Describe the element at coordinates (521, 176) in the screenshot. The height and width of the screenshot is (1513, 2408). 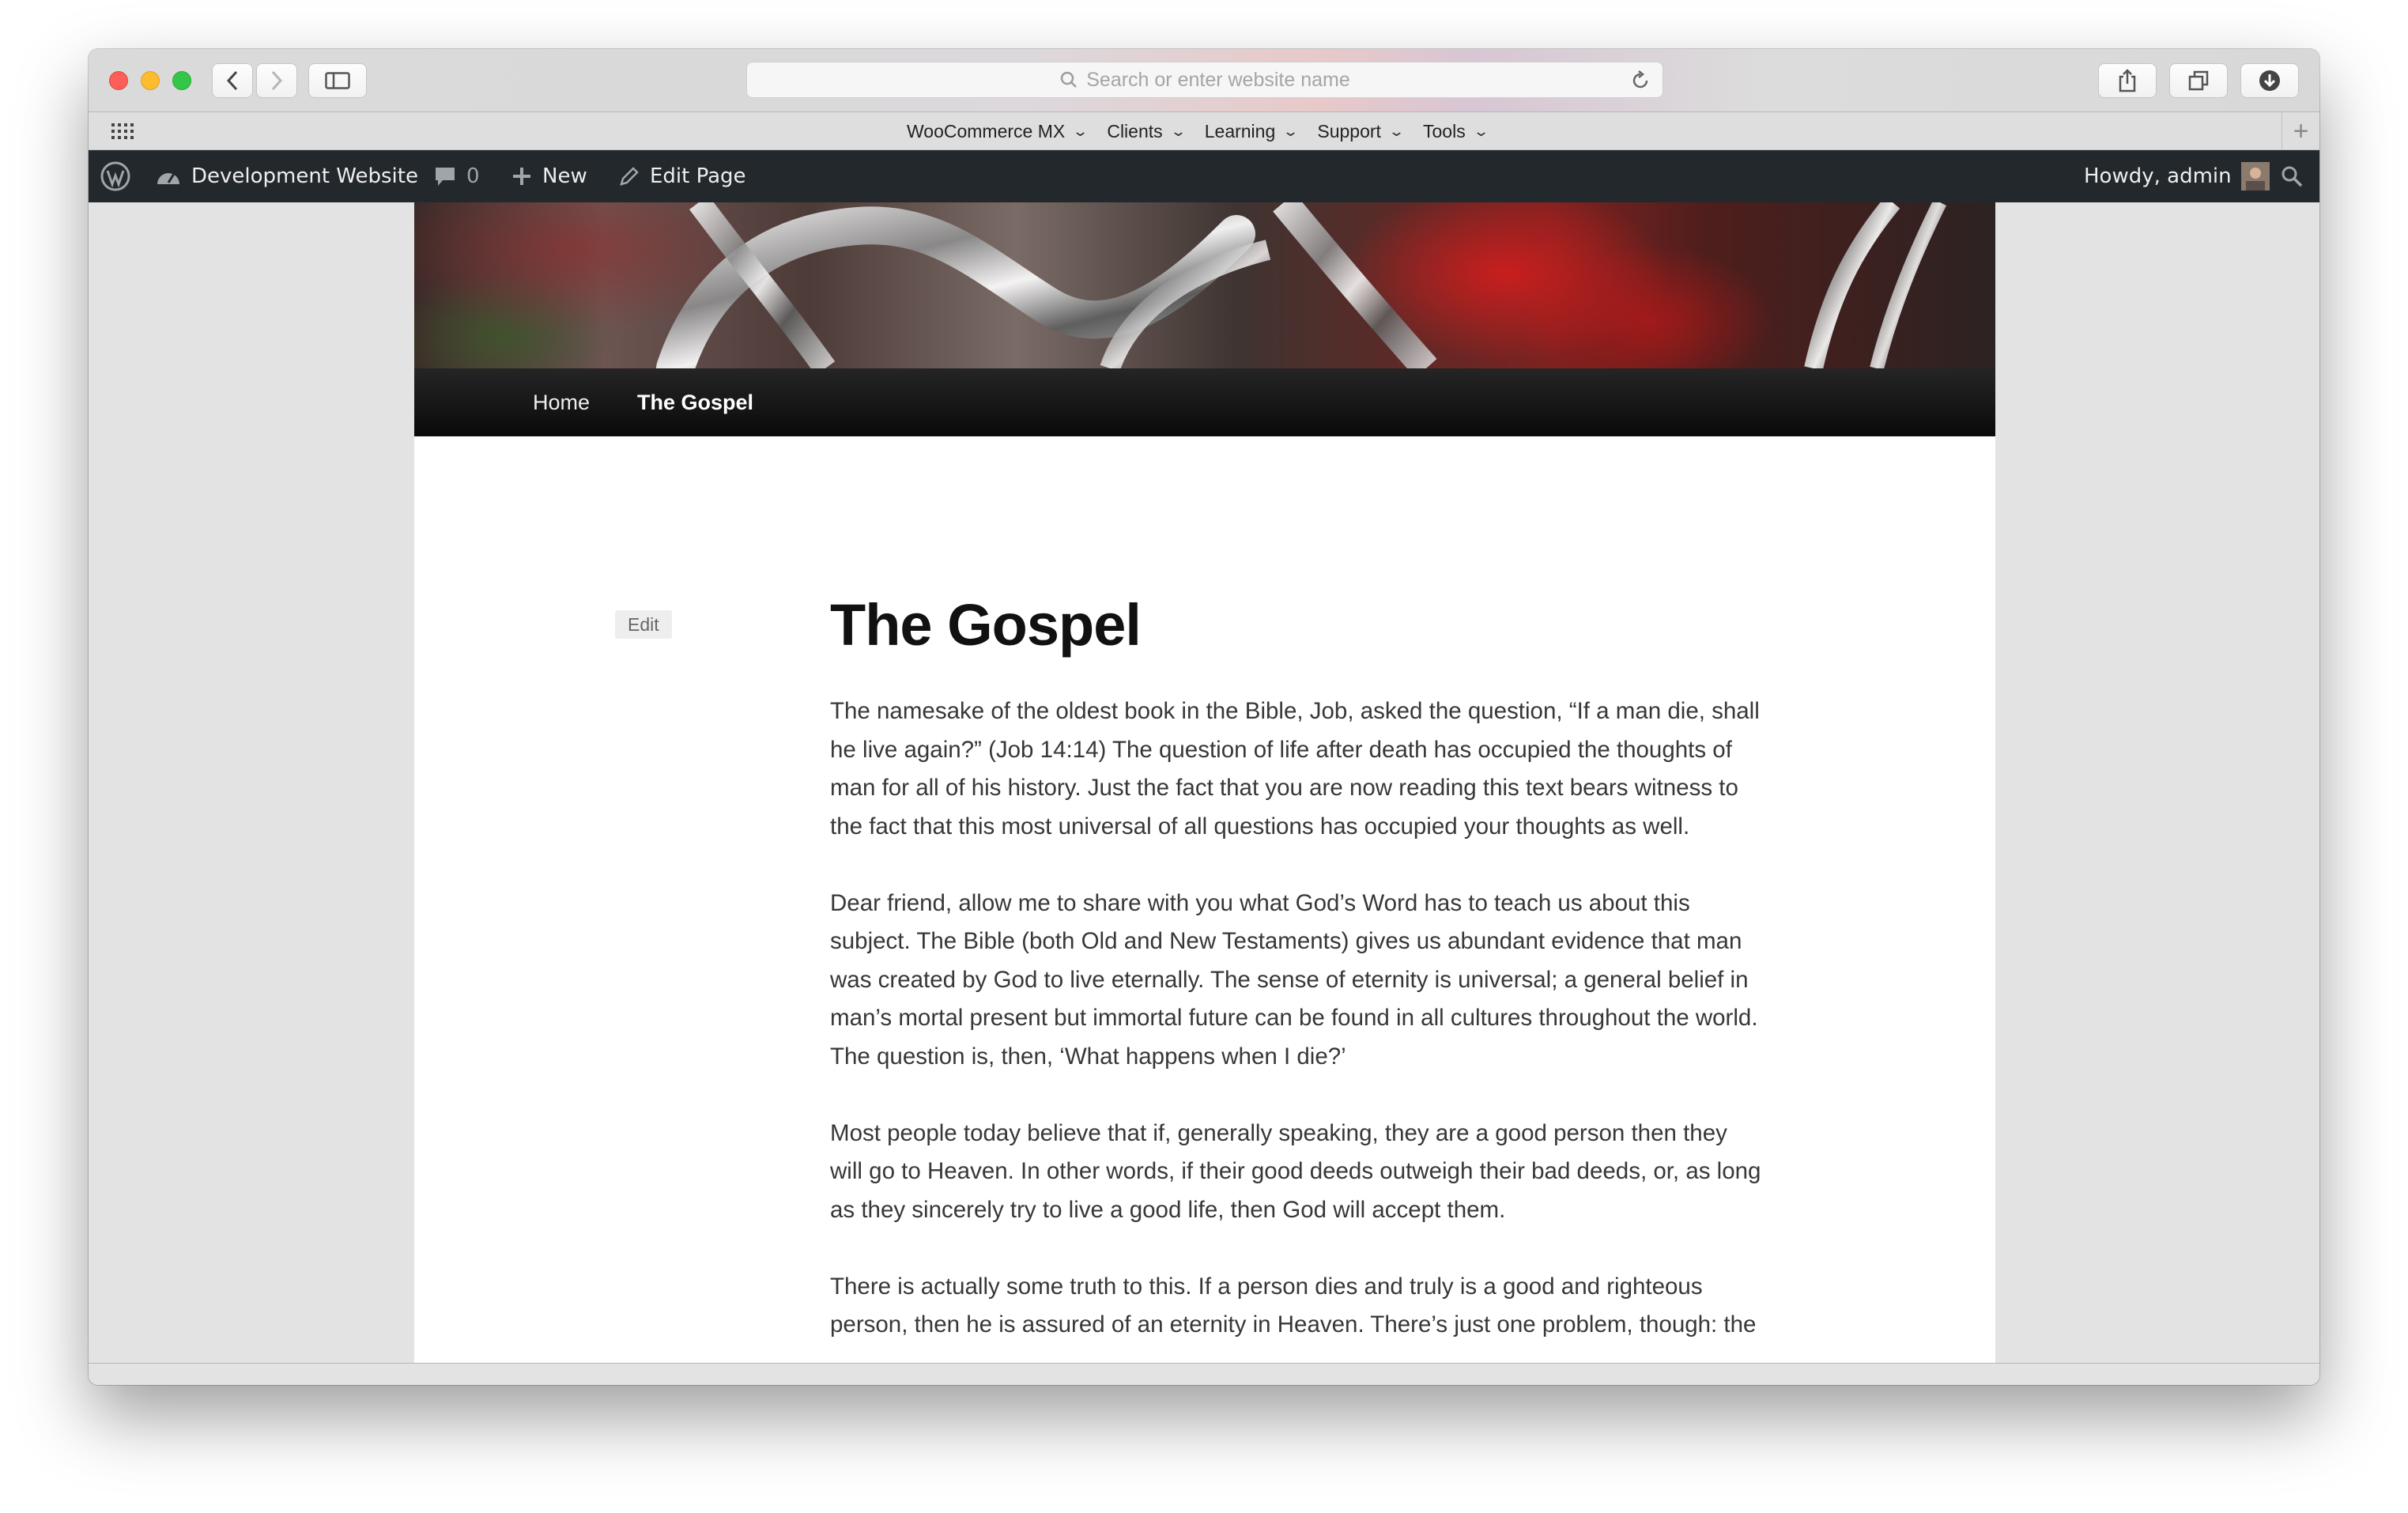
I see `plus-icon` at that location.